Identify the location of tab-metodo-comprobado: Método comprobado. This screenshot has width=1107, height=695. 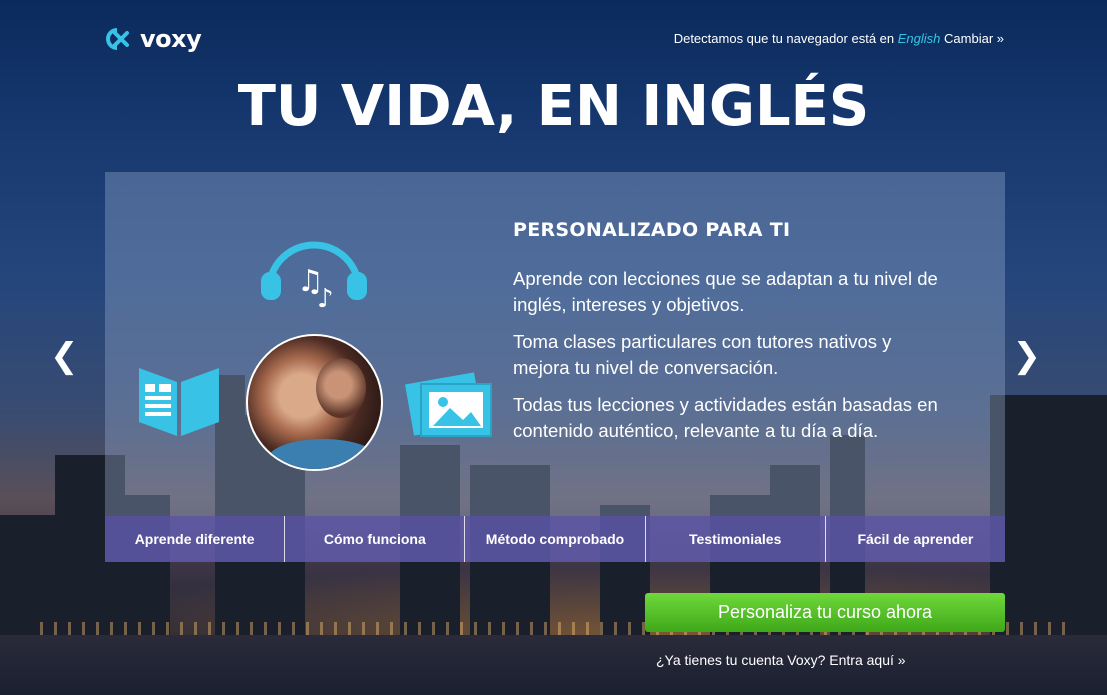
(554, 539).